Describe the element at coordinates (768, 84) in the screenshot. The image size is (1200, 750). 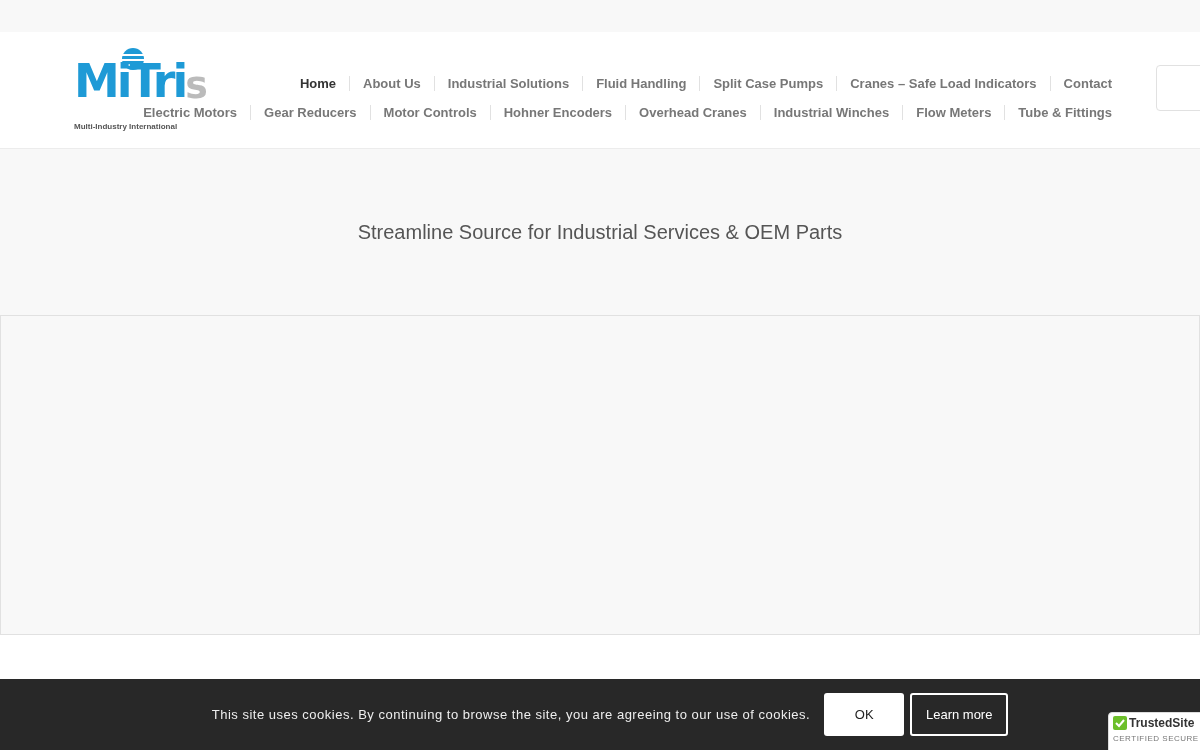
I see `nav-link: Split Case Pumps` at that location.